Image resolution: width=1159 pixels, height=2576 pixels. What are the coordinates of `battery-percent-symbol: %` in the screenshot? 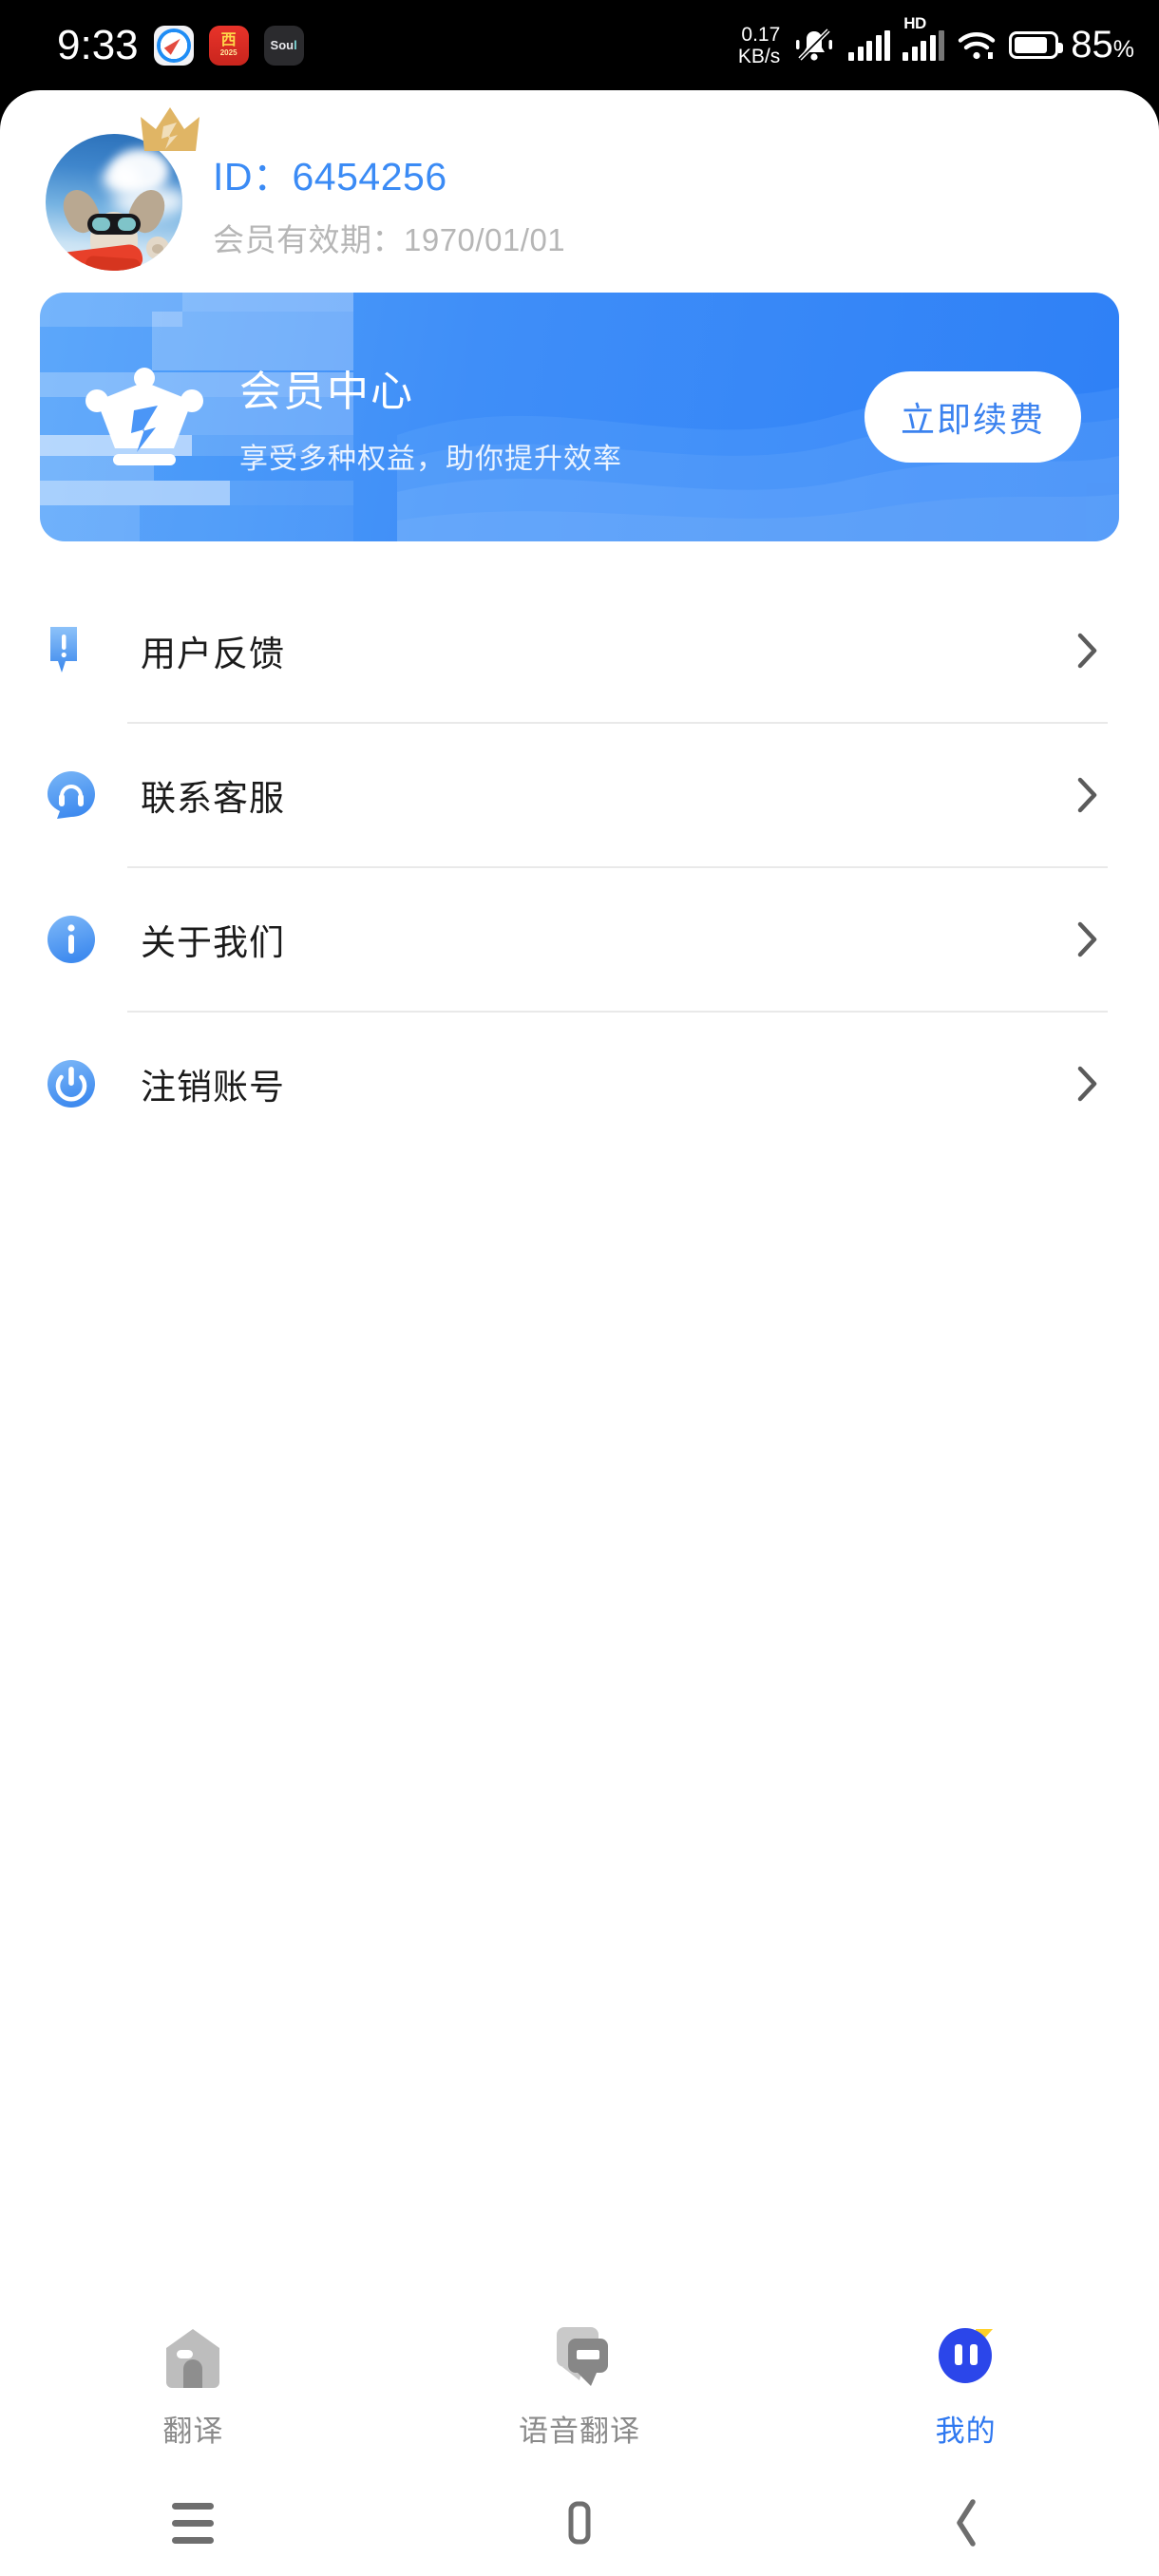 It's located at (1123, 49).